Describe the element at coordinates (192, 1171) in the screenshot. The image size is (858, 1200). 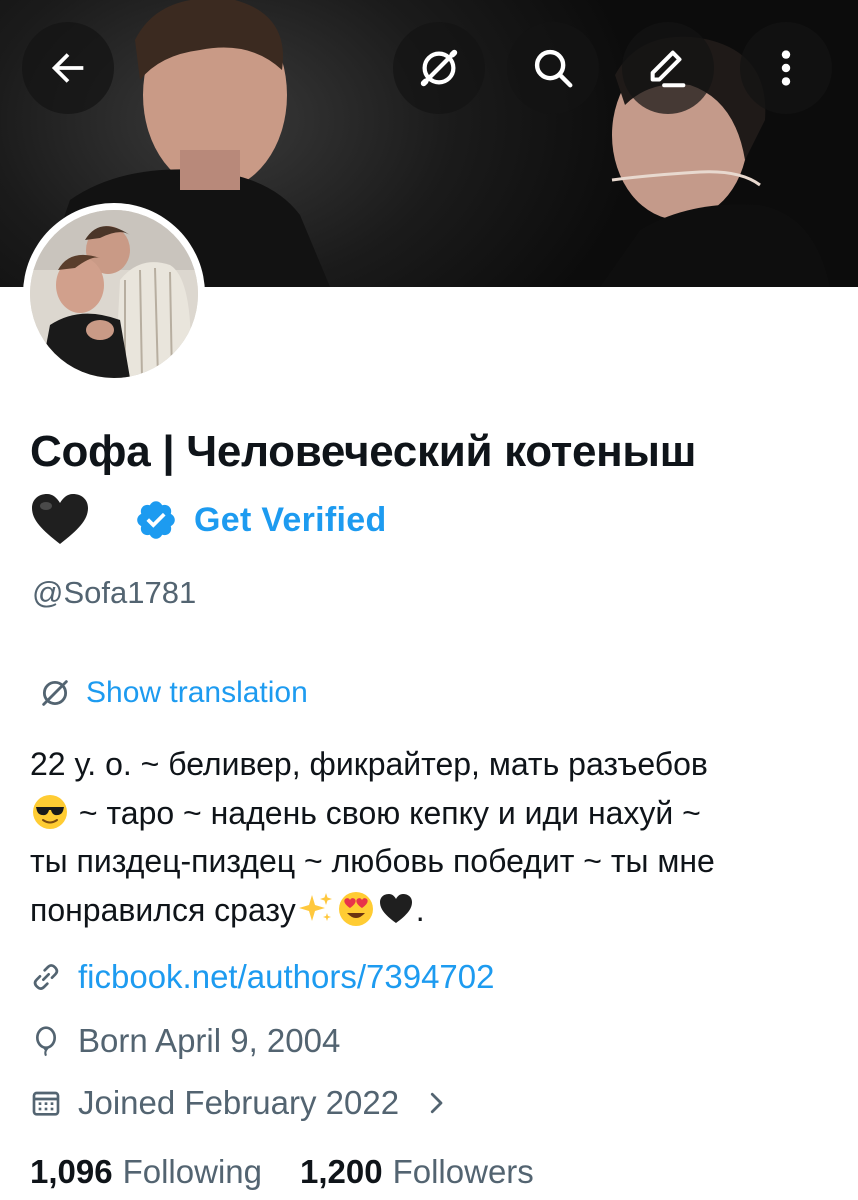
I see `following-label: Following` at that location.